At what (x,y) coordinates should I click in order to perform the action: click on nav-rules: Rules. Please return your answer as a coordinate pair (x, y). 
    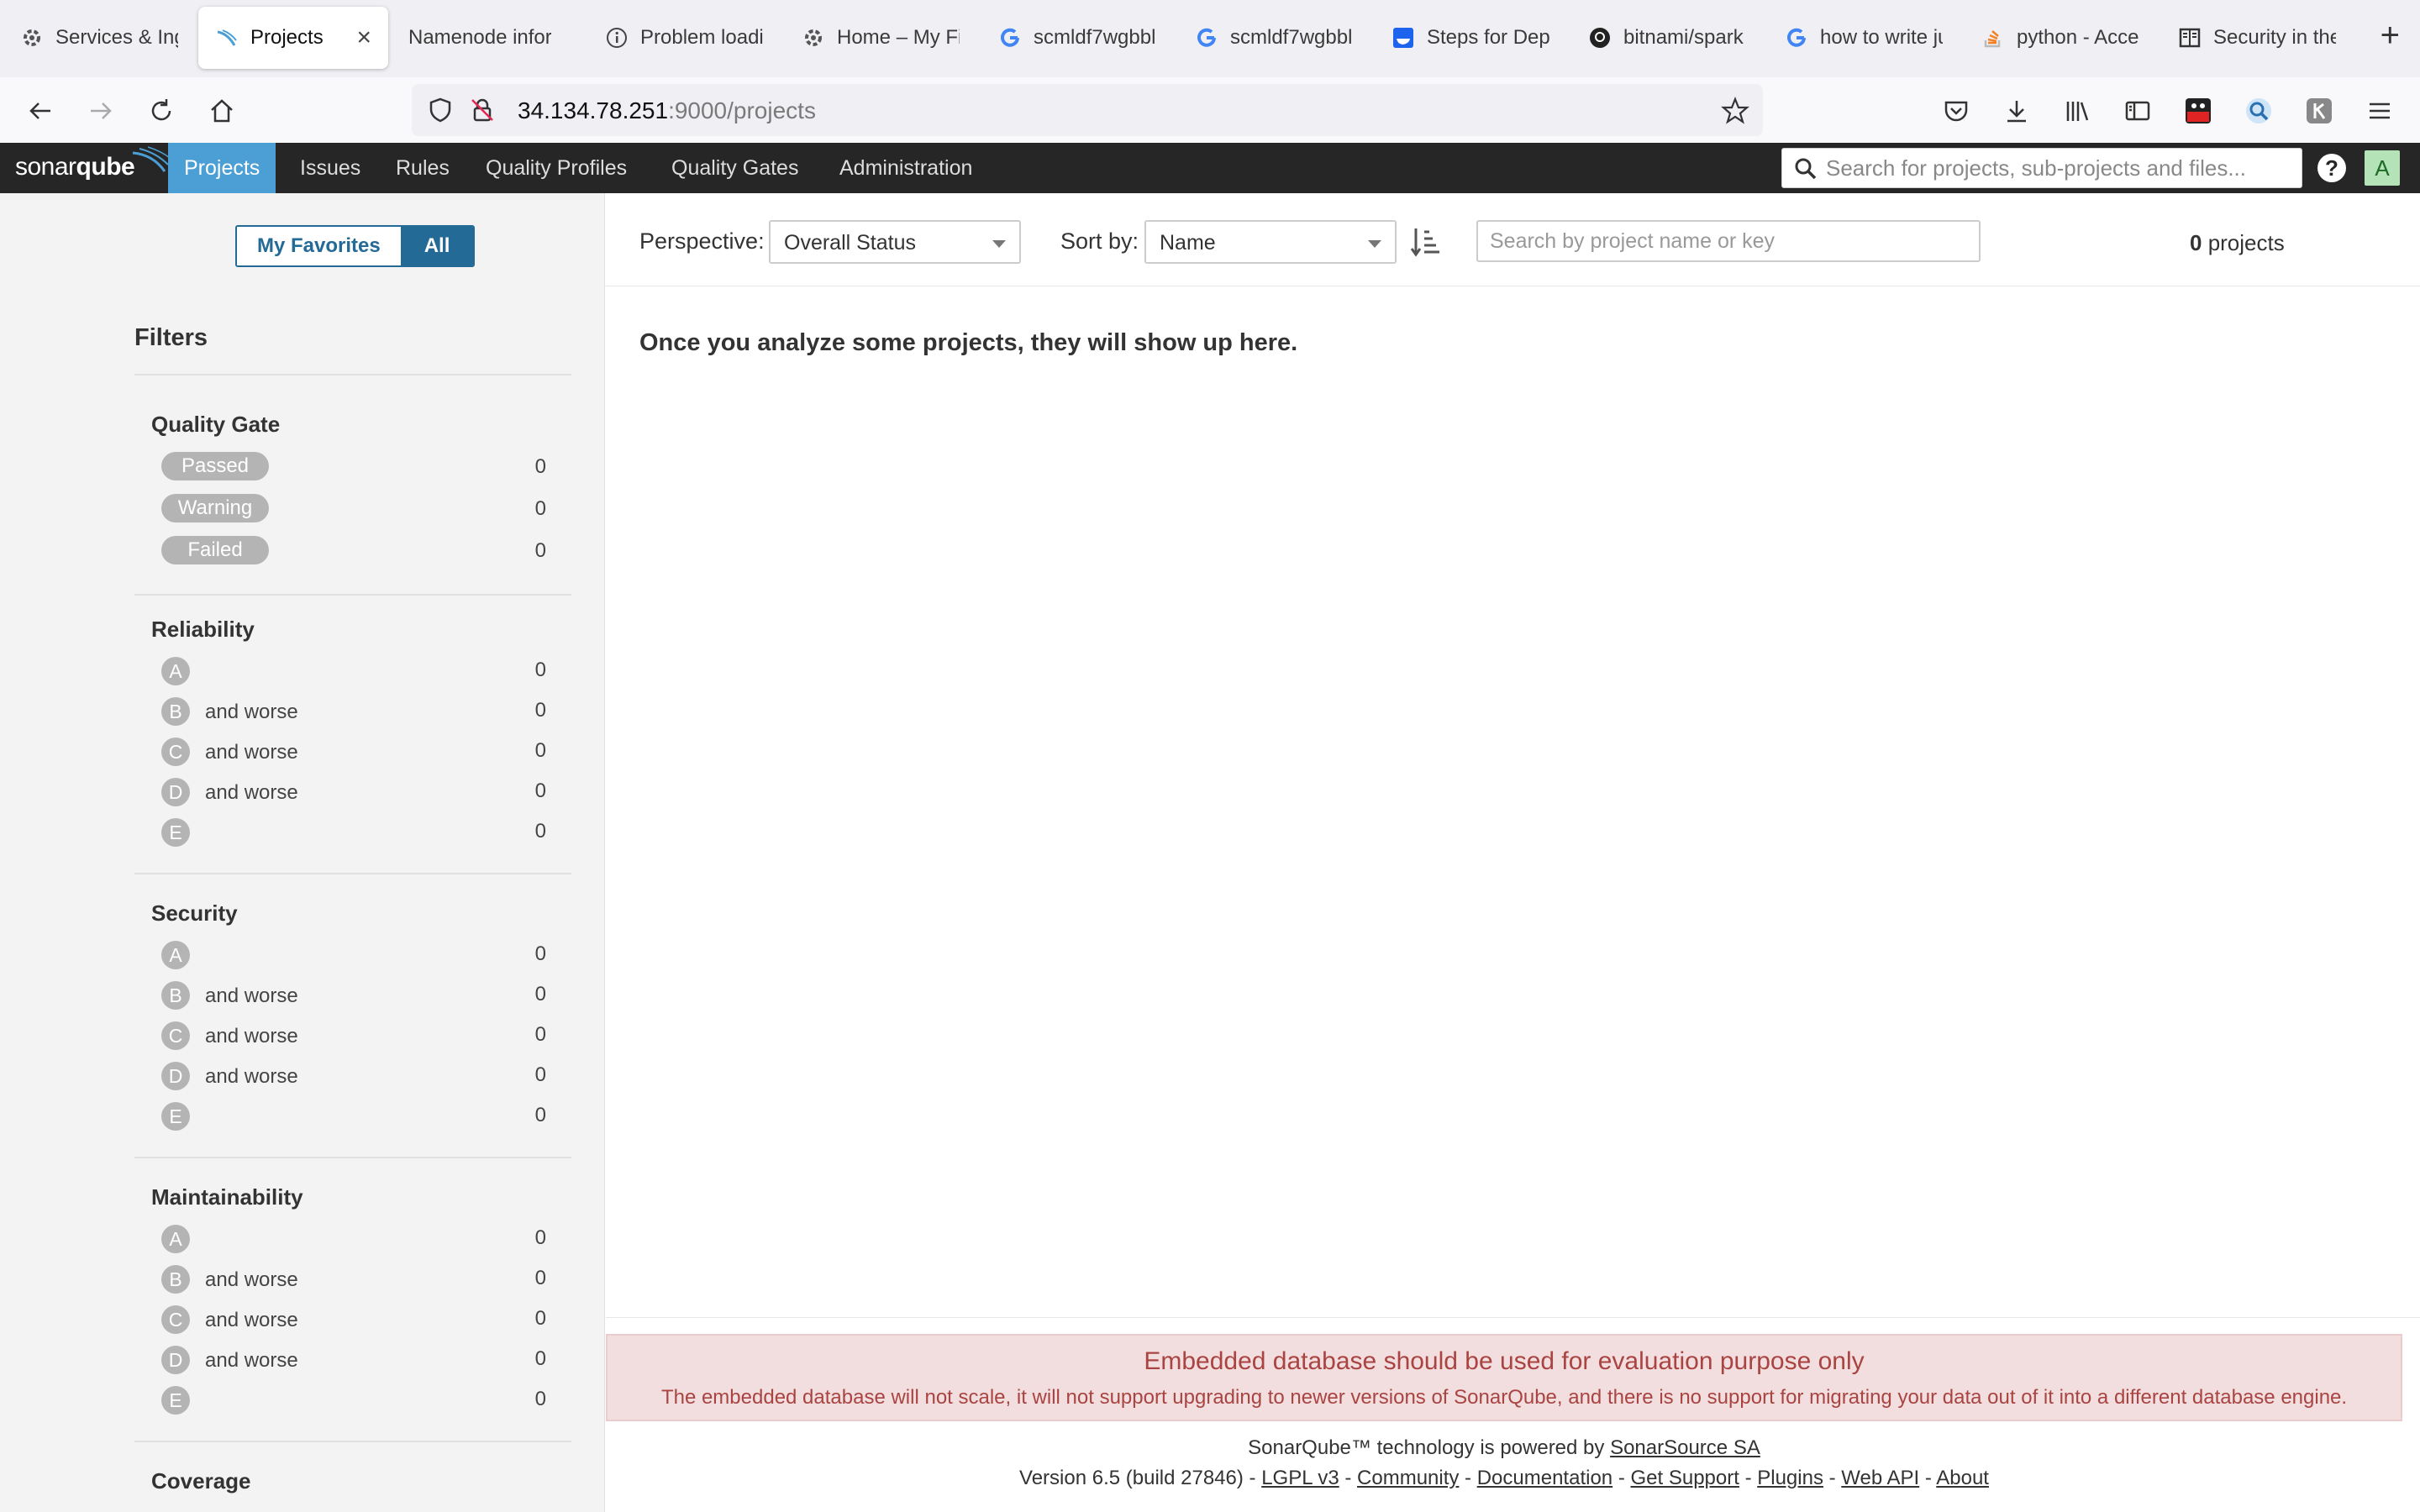
    Looking at the image, I should click on (423, 168).